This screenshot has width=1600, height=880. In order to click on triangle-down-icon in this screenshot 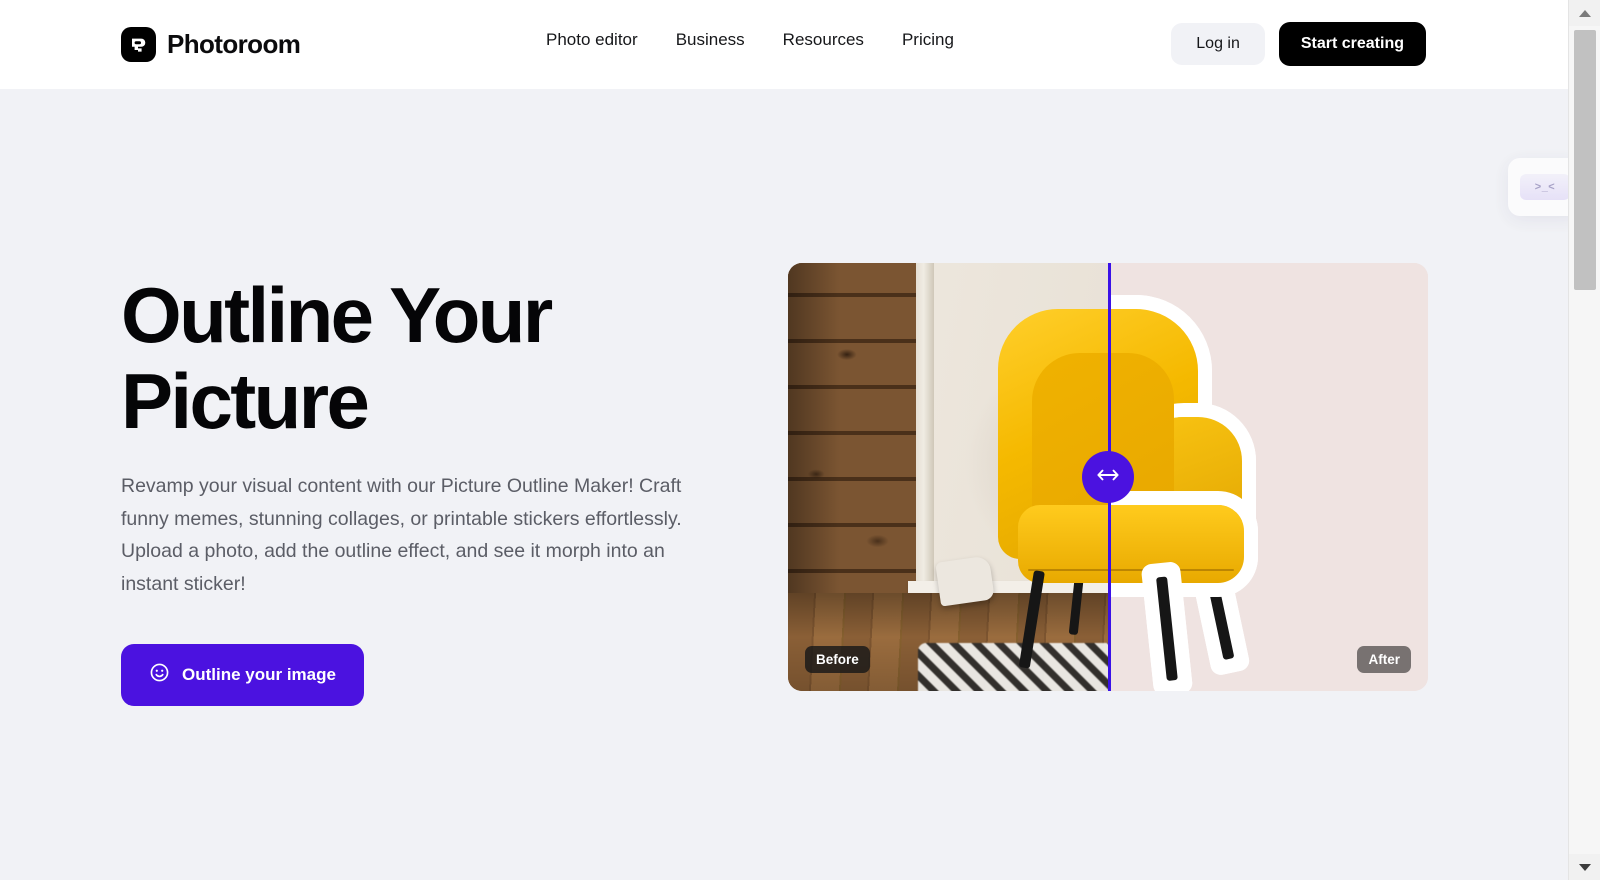, I will do `click(1585, 867)`.